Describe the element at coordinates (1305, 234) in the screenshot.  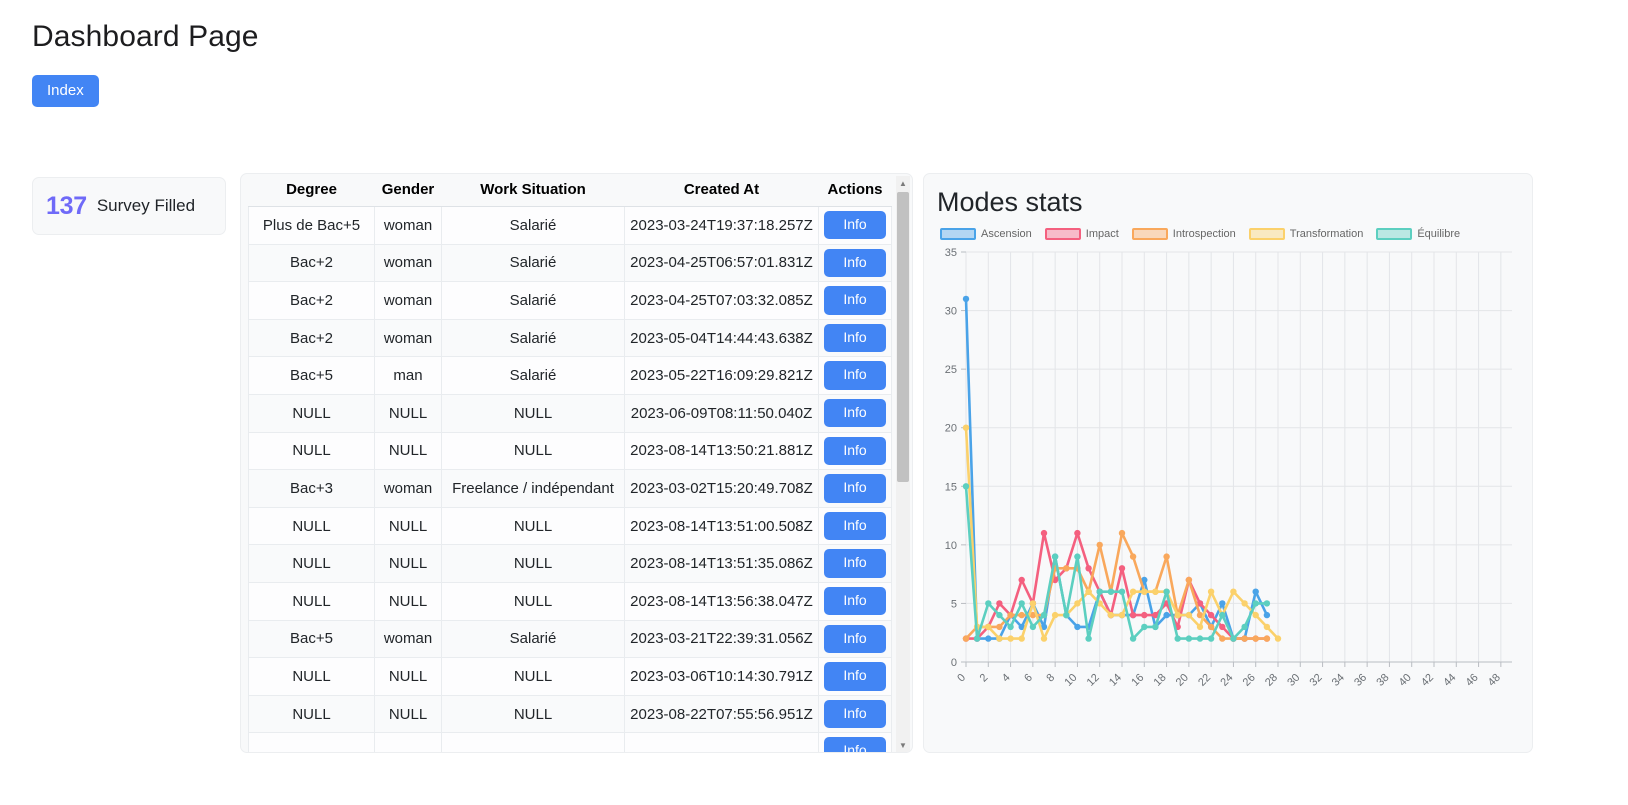
I see `legend-item-transformation: Transformation` at that location.